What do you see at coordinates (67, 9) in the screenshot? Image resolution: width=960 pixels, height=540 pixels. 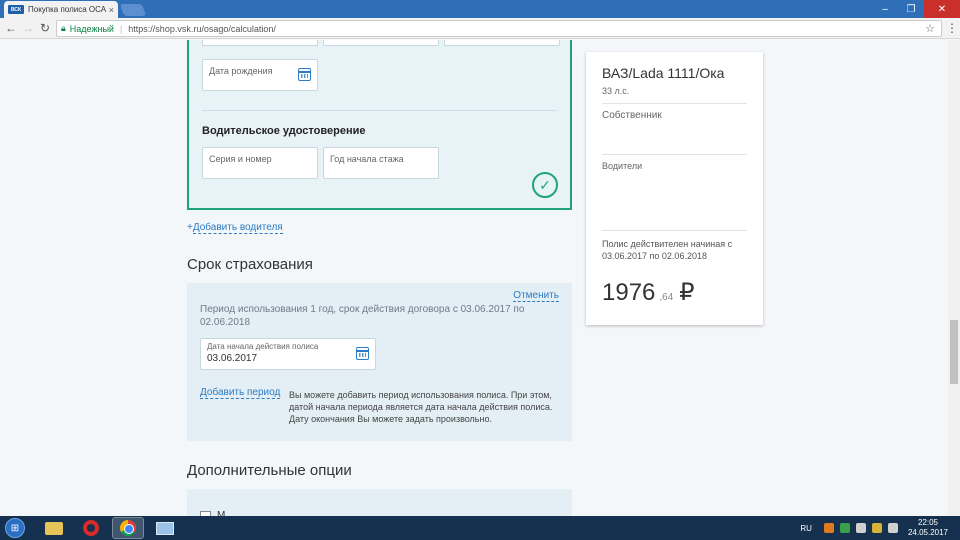 I see `tab-title: Покупка полиса ОСАГО` at bounding box center [67, 9].